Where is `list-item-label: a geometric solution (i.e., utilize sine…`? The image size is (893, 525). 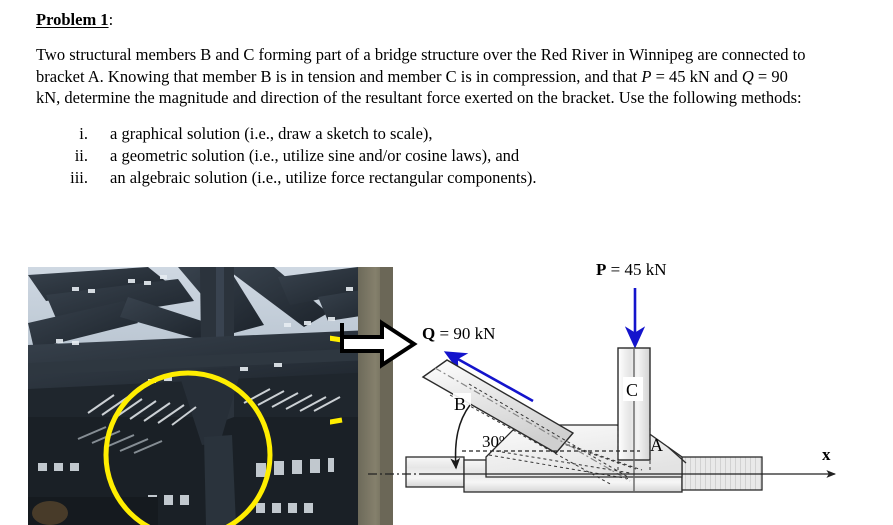 list-item-label: a geometric solution (i.e., utilize sine… is located at coordinates (315, 155).